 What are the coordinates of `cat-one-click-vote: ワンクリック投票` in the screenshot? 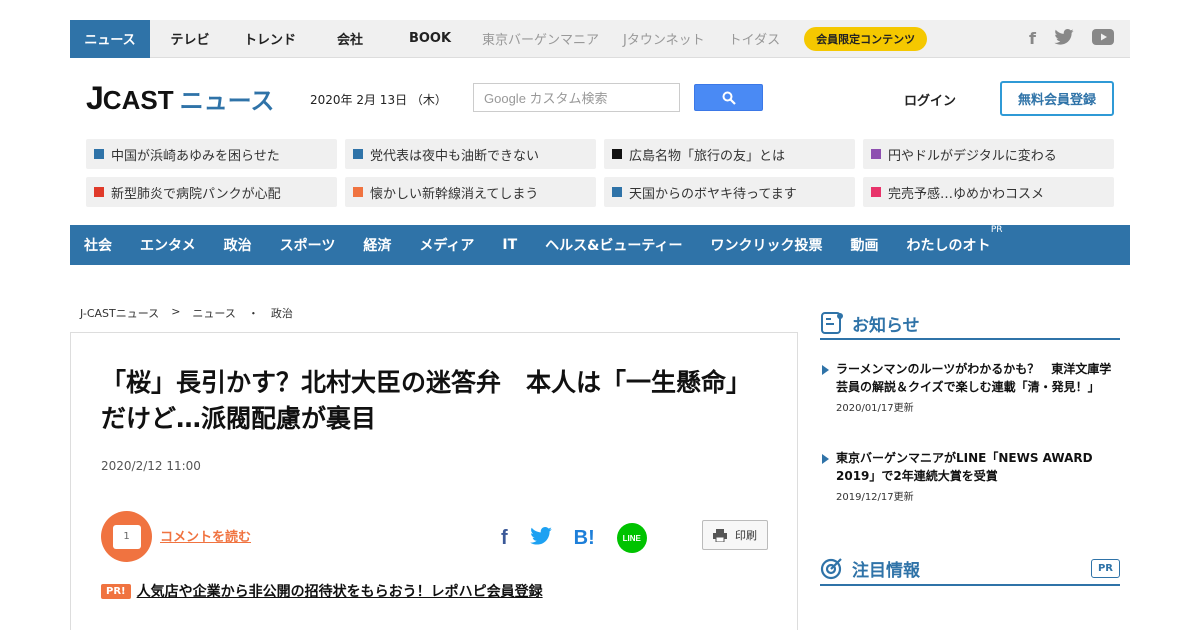 It's located at (767, 245).